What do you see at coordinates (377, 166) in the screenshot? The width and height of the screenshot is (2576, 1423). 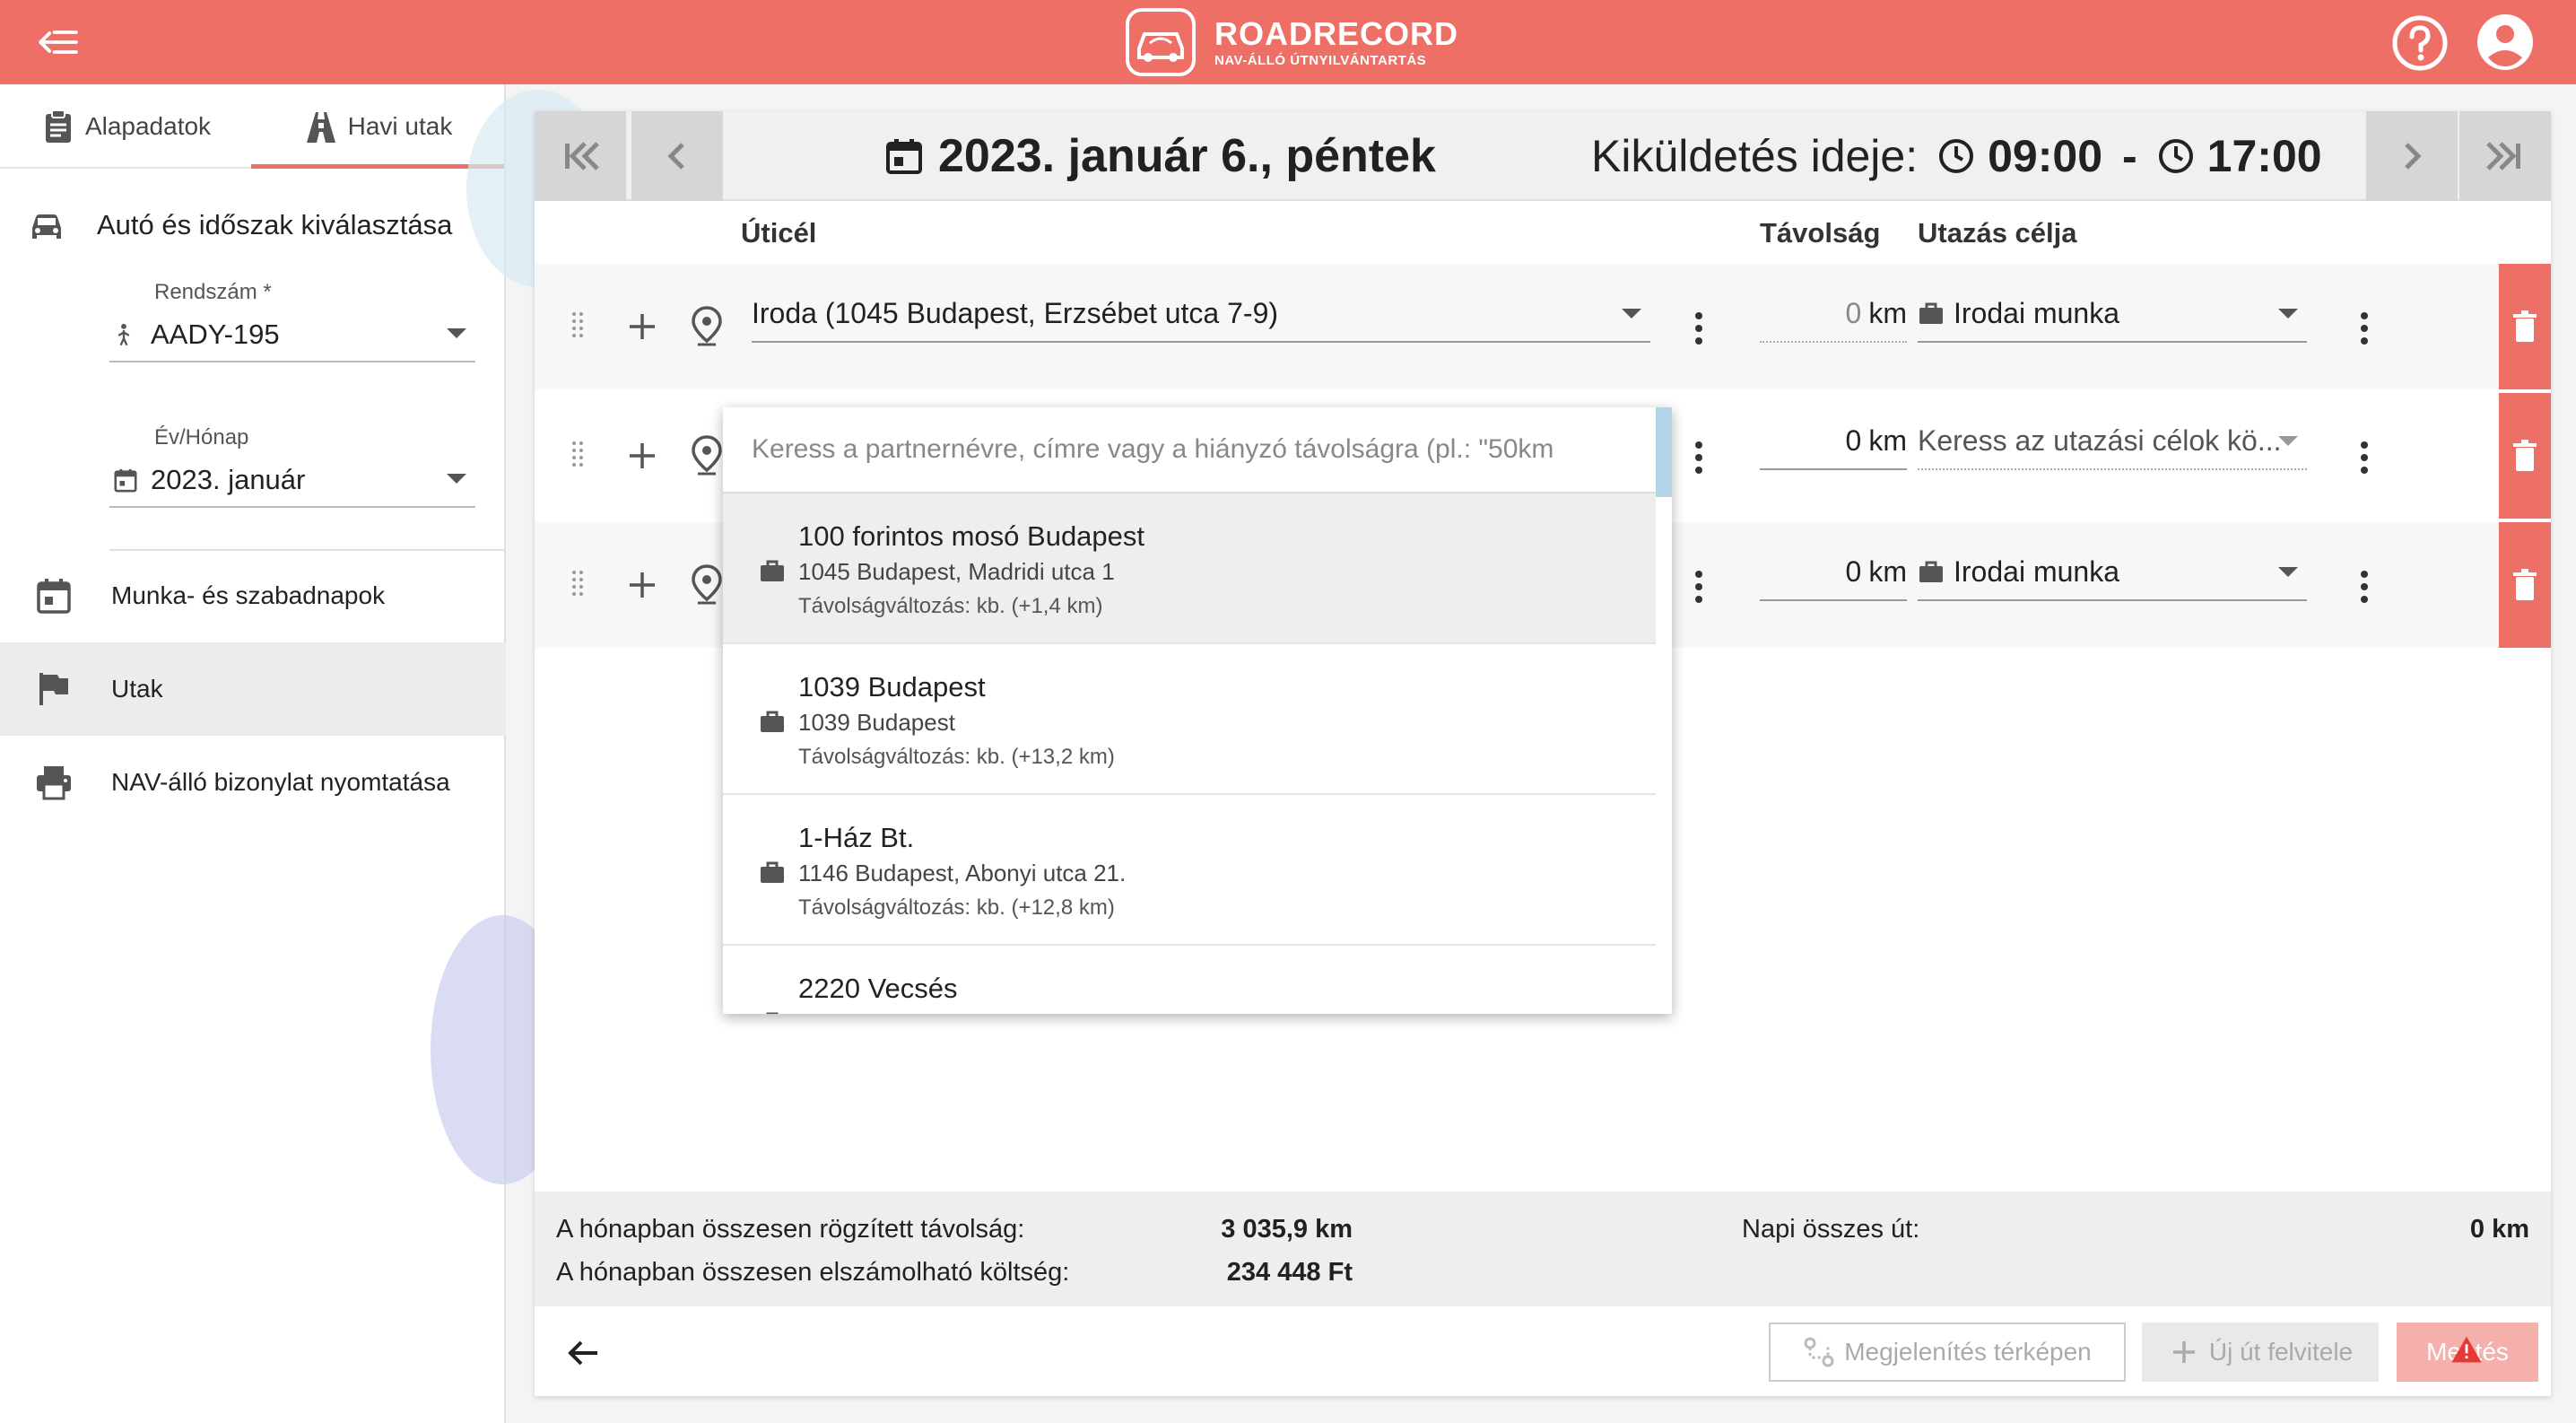 I see `active-tab-indicator` at bounding box center [377, 166].